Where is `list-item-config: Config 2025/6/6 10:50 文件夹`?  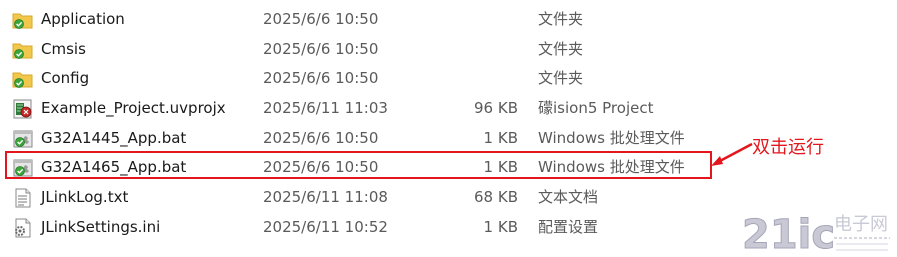 list-item-config: Config 2025/6/6 10:50 文件夹 is located at coordinates (370, 79).